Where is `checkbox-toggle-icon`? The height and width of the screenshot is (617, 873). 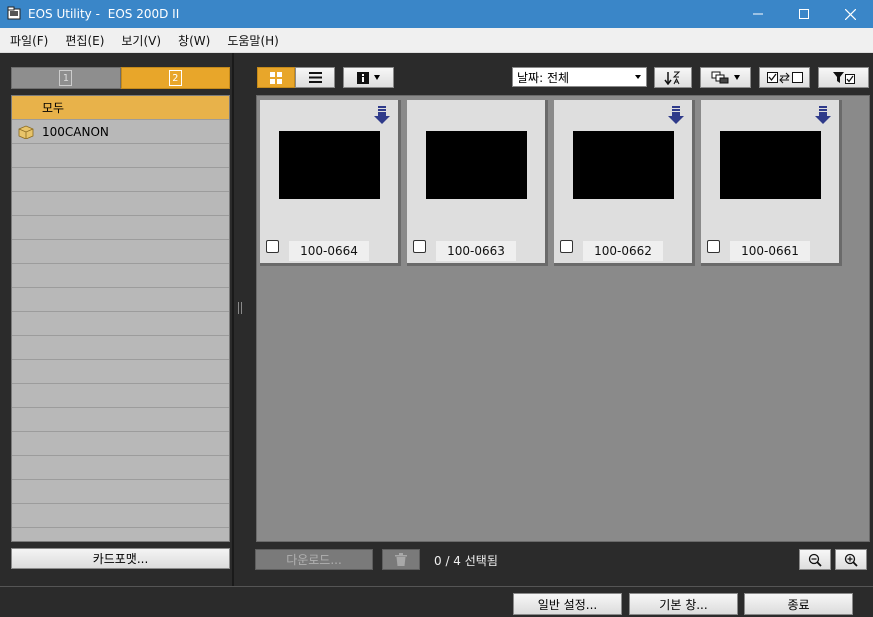
checkbox-toggle-icon is located at coordinates (784, 77).